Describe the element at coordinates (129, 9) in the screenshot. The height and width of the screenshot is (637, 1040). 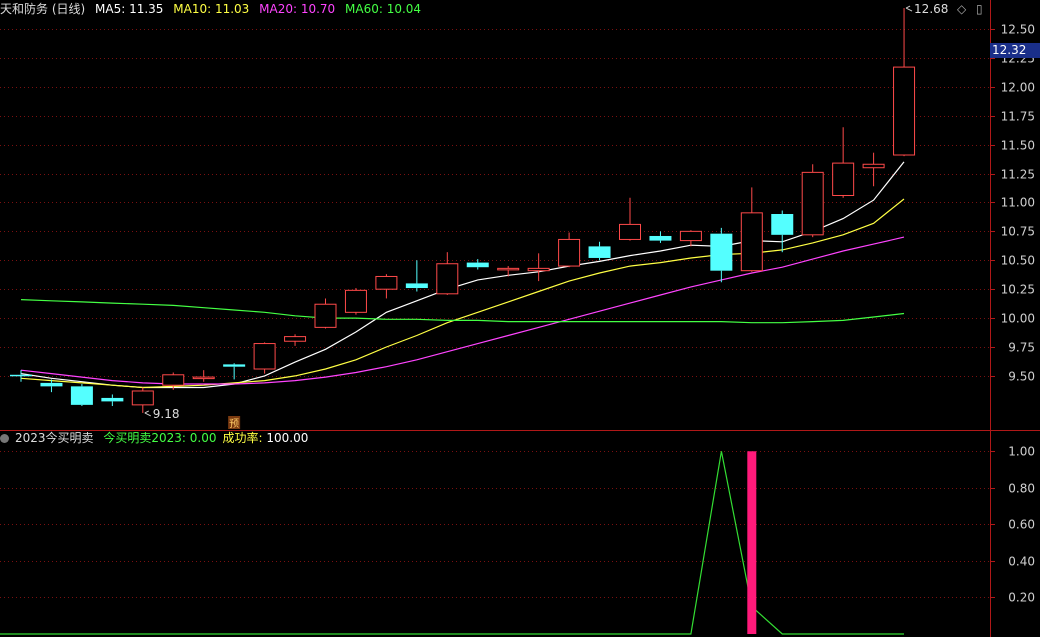
I see `ma5-label: MA5: 11.35` at that location.